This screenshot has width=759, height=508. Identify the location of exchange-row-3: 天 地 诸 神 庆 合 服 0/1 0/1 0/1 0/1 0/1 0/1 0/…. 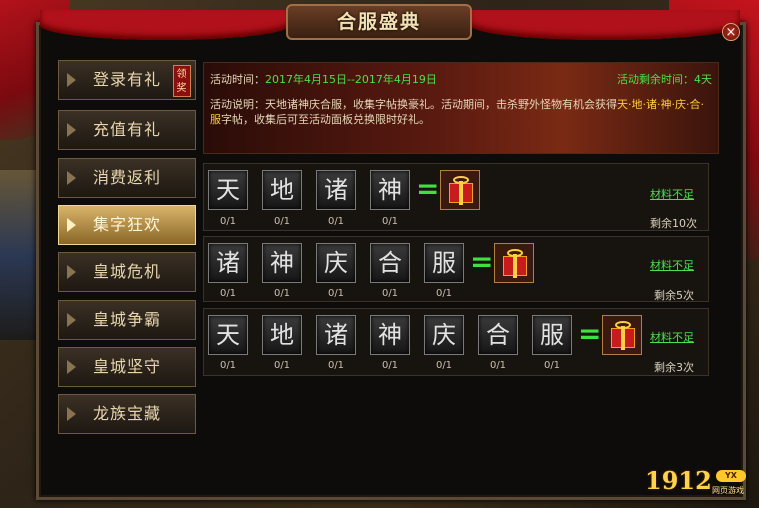
(456, 342).